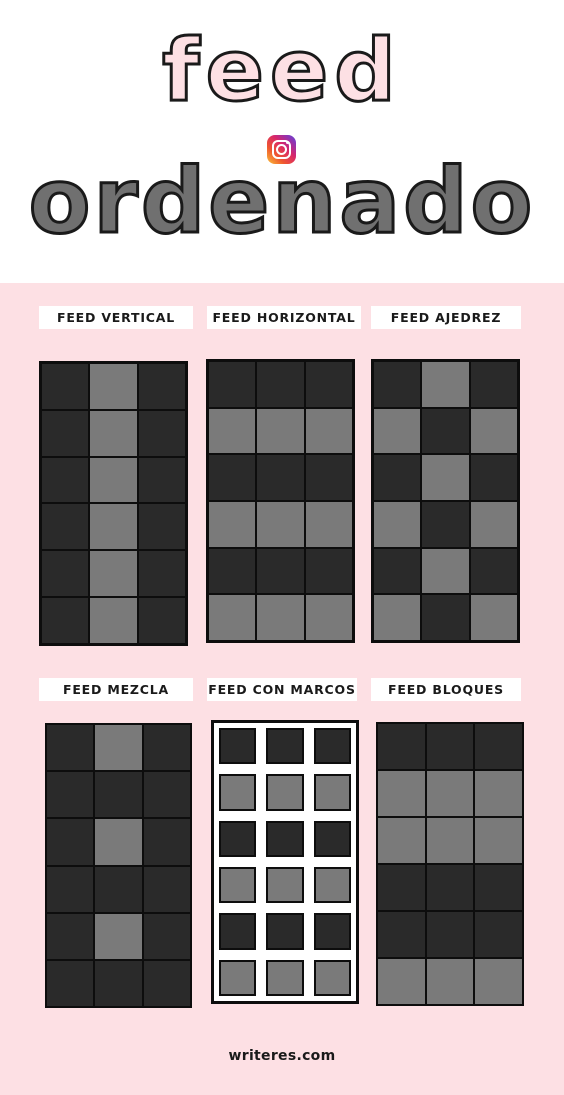  What do you see at coordinates (284, 317) in the screenshot?
I see `label-feed-horizontal: FEED HORIZONTAL` at bounding box center [284, 317].